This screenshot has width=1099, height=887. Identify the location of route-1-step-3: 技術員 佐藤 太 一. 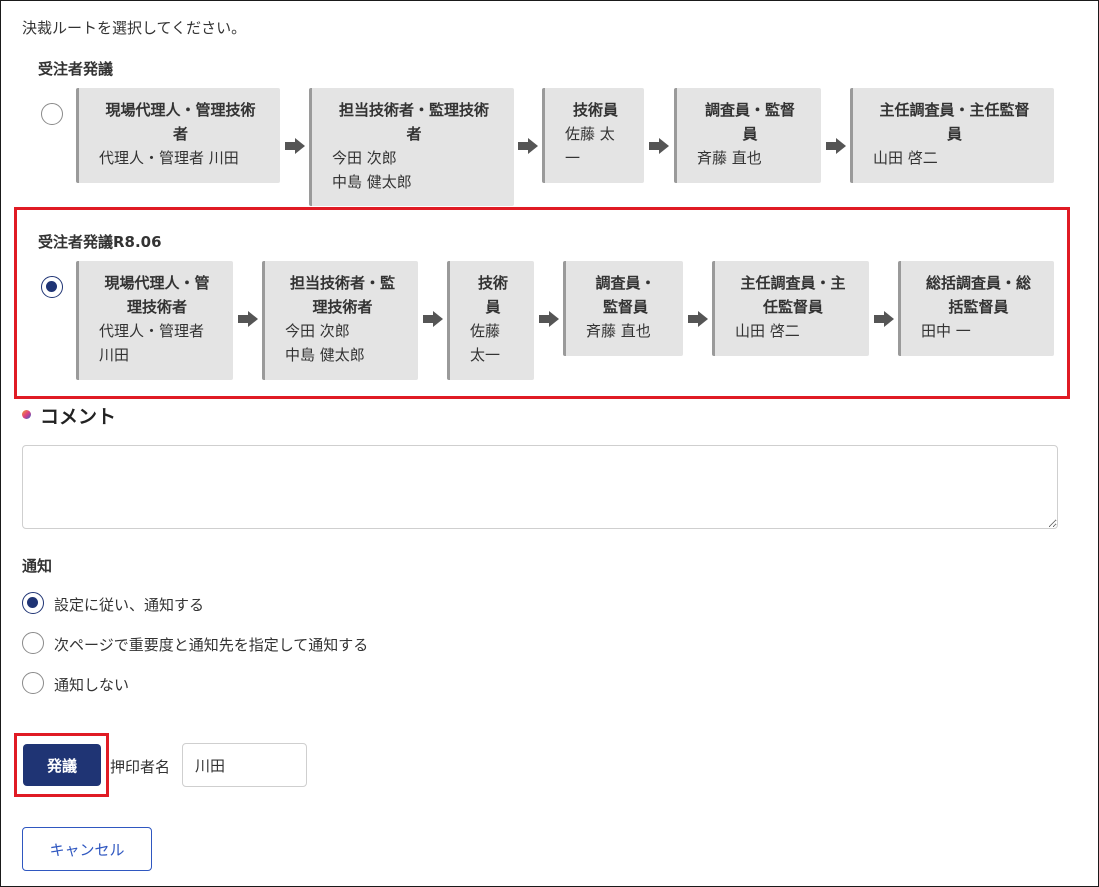
(593, 135).